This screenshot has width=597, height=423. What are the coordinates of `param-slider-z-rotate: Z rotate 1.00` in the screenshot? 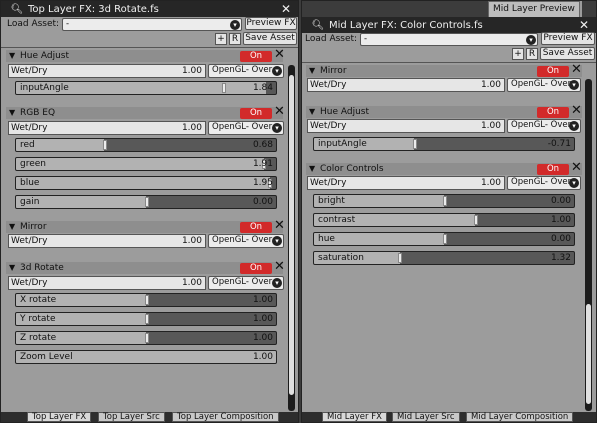 It's located at (146, 338).